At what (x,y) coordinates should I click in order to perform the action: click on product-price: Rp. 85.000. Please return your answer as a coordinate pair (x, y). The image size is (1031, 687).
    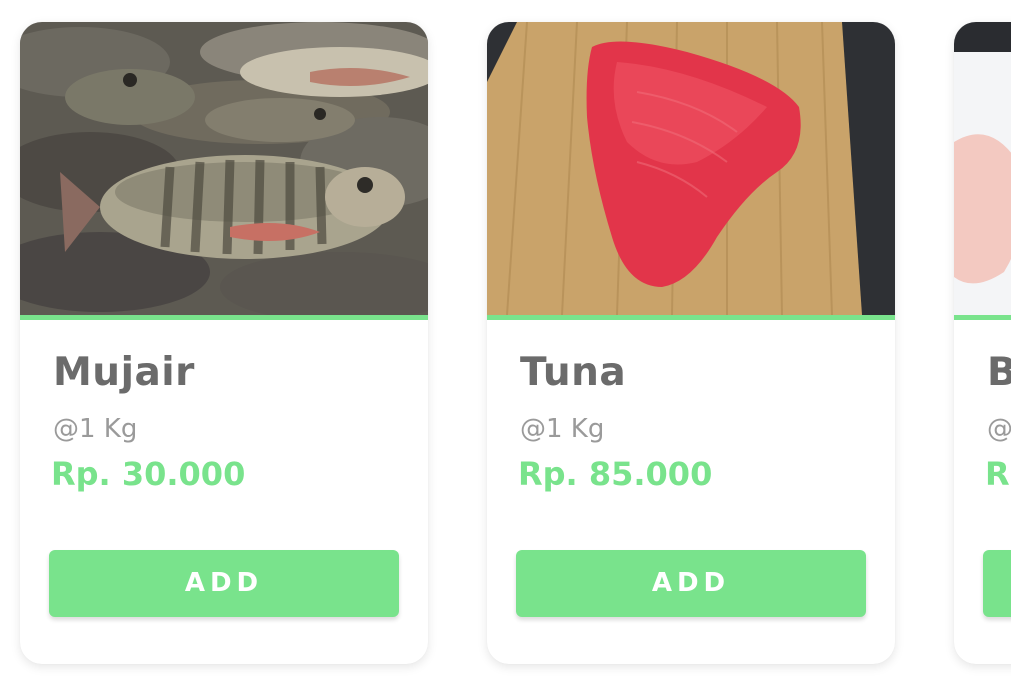
    Looking at the image, I should click on (615, 474).